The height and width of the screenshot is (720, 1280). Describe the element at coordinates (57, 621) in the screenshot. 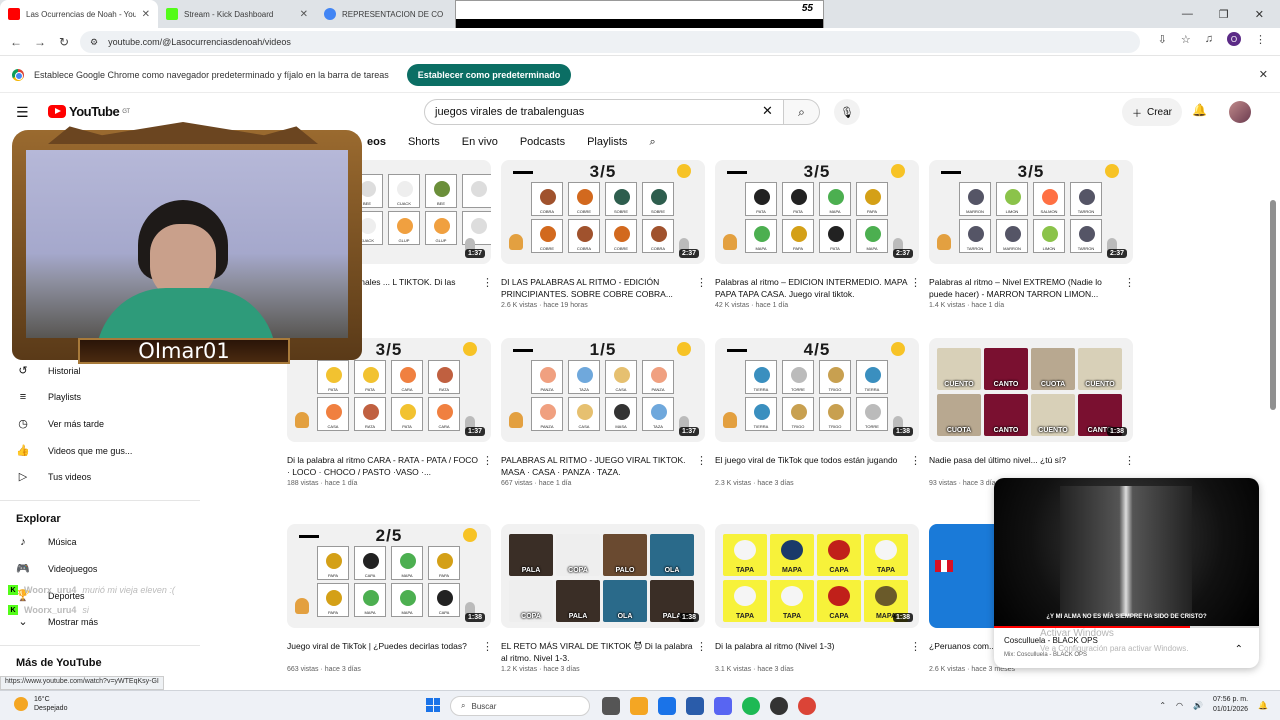

I see `sidebar-item-show-more: ⌄ Mostrar más` at that location.